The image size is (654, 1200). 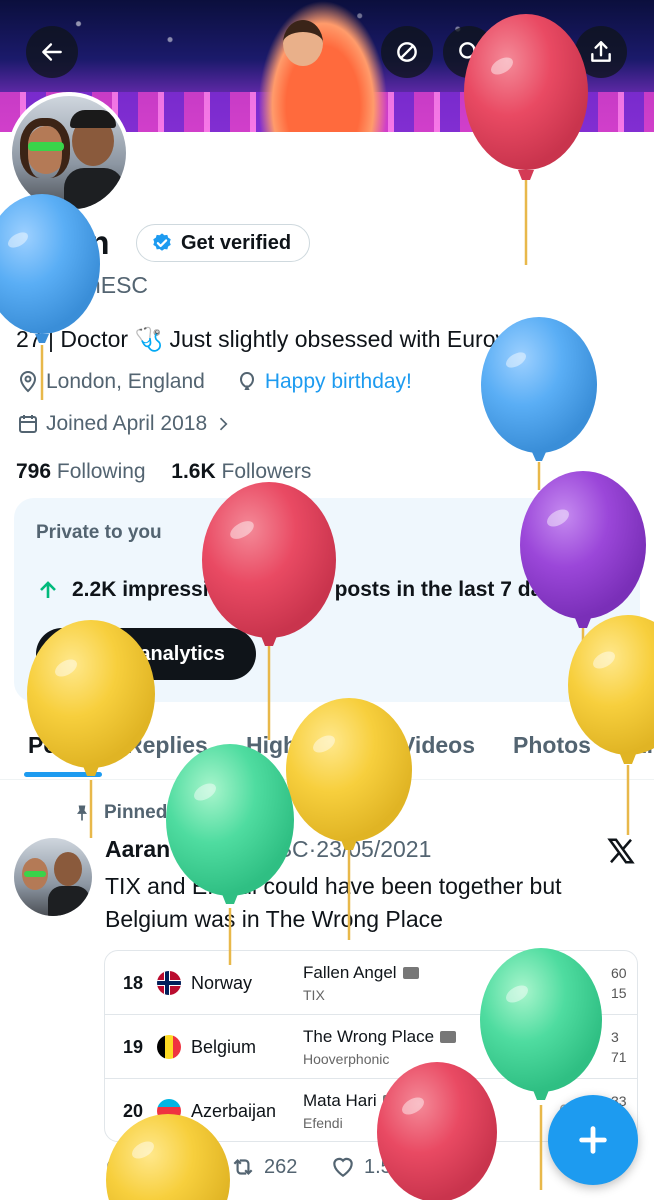 I want to click on views-button, so click(x=457, y=1167).